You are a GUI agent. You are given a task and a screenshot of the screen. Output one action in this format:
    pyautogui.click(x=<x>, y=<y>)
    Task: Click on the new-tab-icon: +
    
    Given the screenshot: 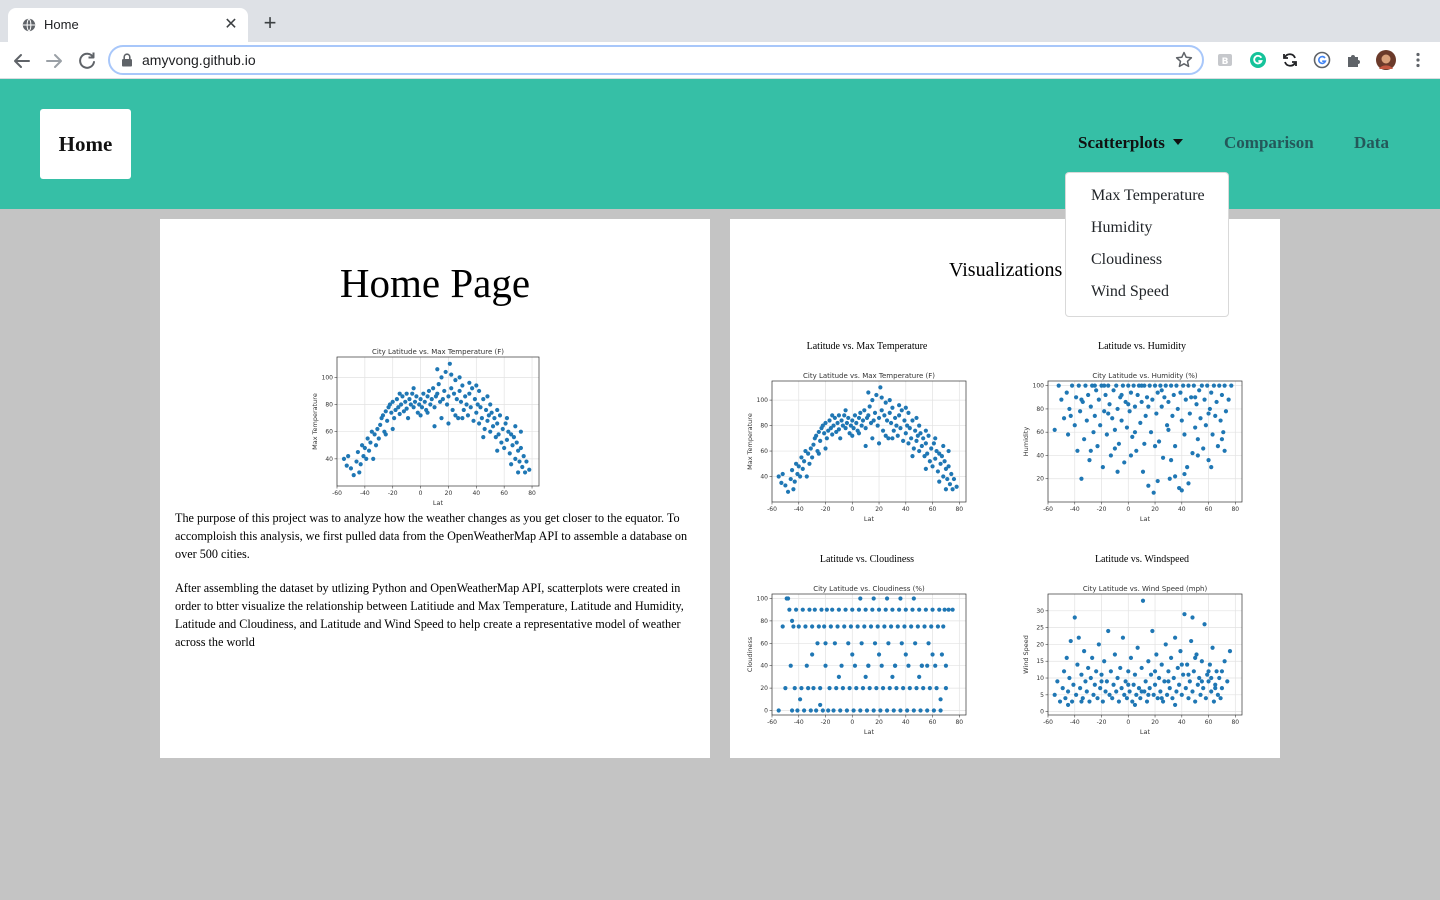 What is the action you would take?
    pyautogui.click(x=270, y=24)
    